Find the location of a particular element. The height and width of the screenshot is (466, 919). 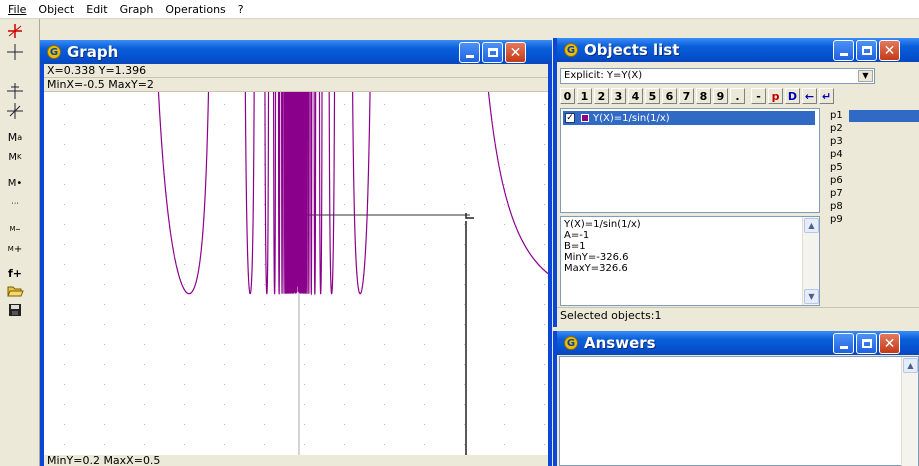

object-label: Y(X)=1/sin(1/x) is located at coordinates (631, 118).